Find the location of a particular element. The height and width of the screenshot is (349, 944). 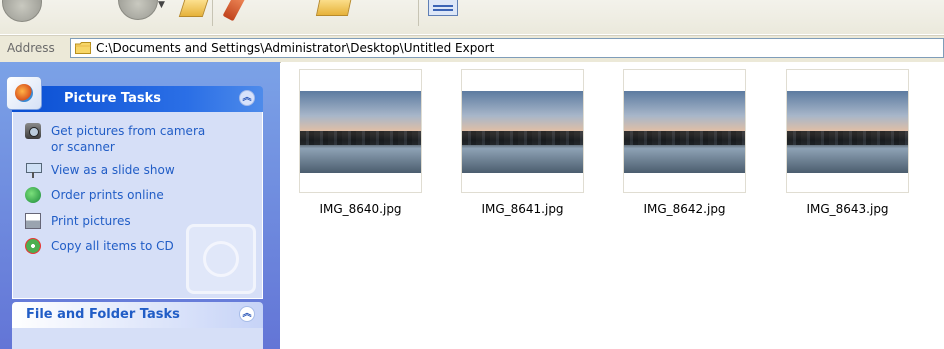

cd-icon is located at coordinates (33, 246).